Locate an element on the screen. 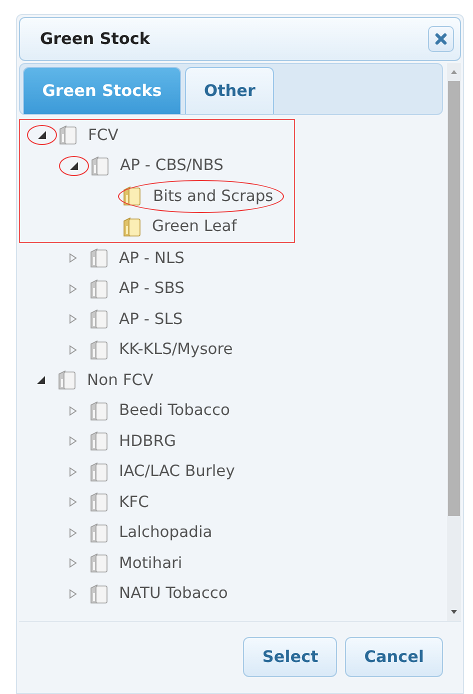 Image resolution: width=473 pixels, height=694 pixels. dialog-button: Cancel is located at coordinates (394, 656).